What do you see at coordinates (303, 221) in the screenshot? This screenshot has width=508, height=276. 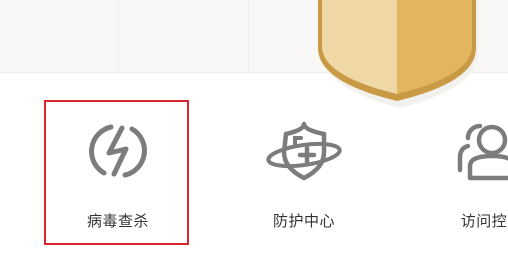 I see `feature-label: 防护中心` at bounding box center [303, 221].